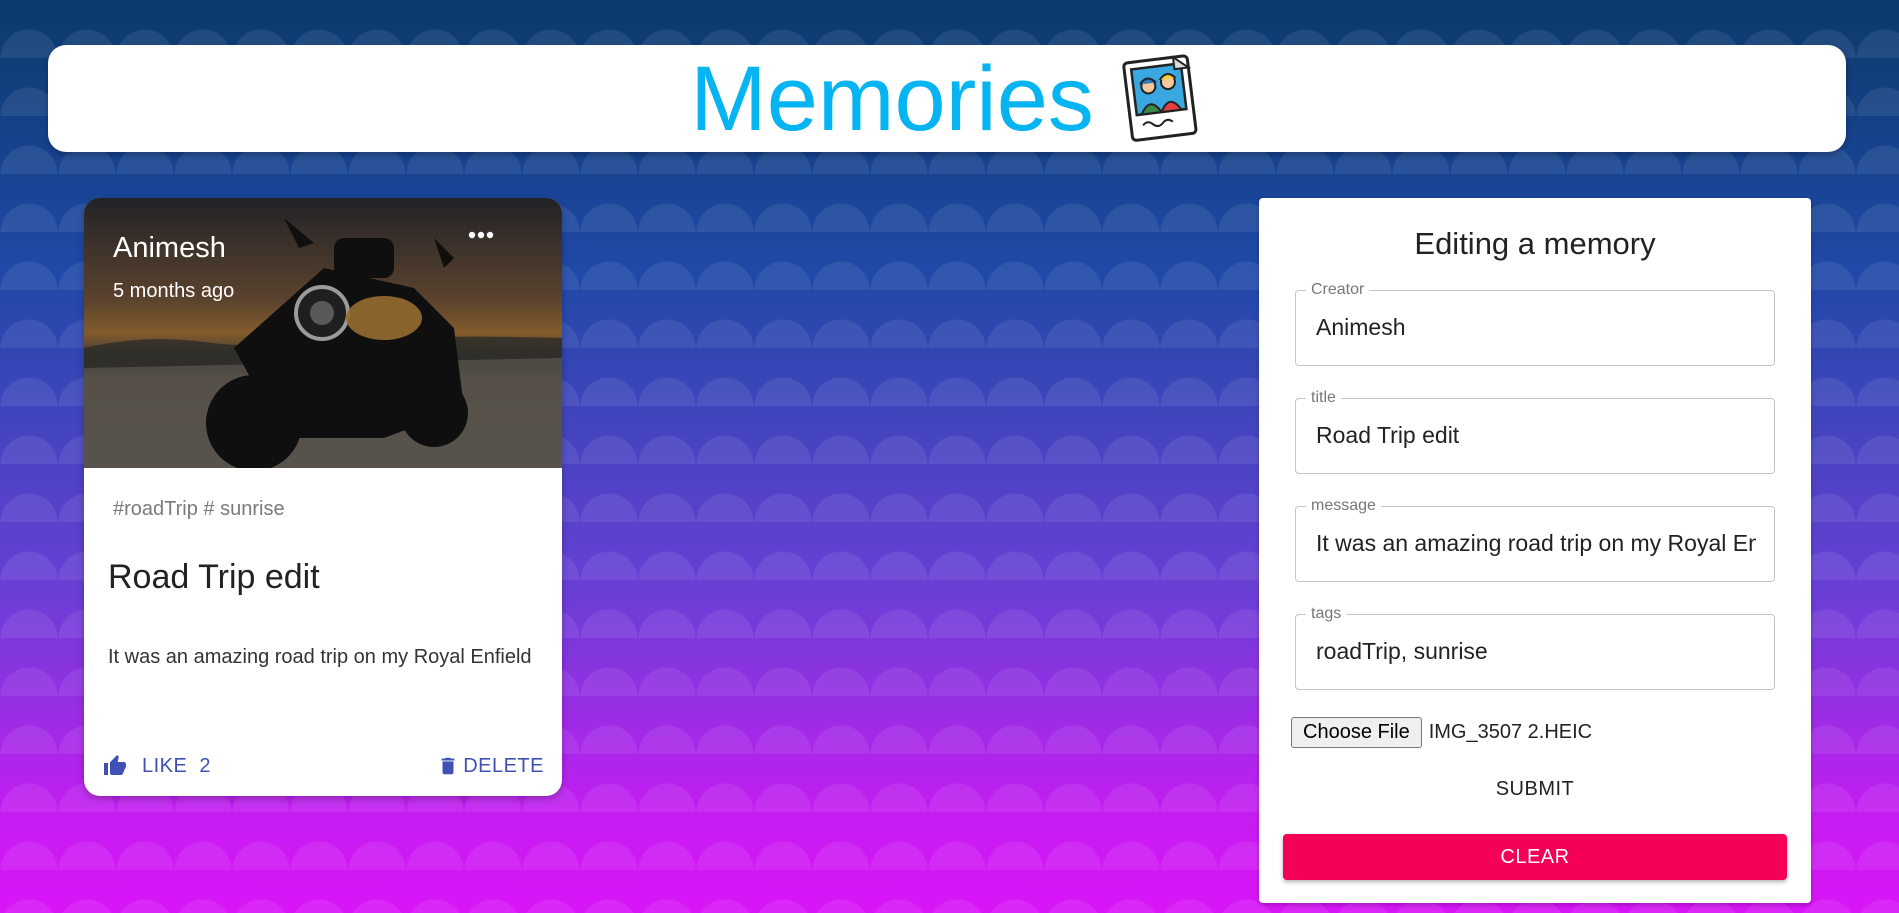  I want to click on tags-label: tags, so click(1326, 613).